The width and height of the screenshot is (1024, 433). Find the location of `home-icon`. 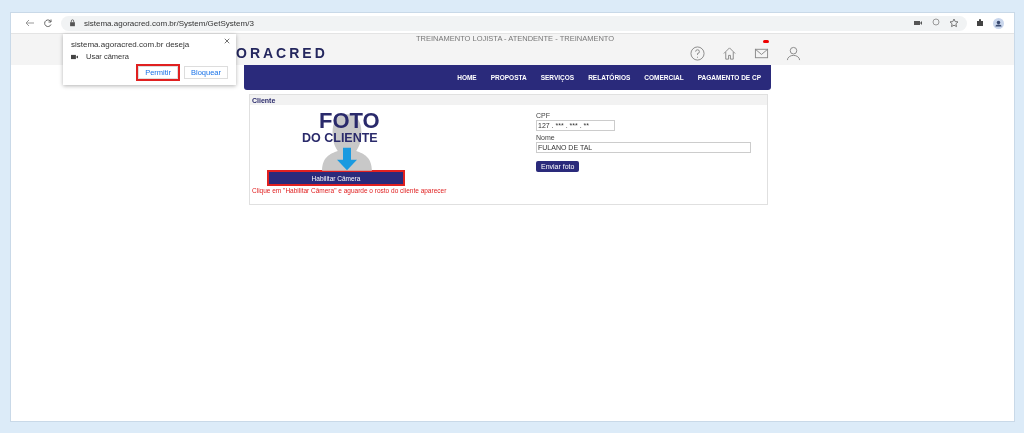

home-icon is located at coordinates (729, 53).